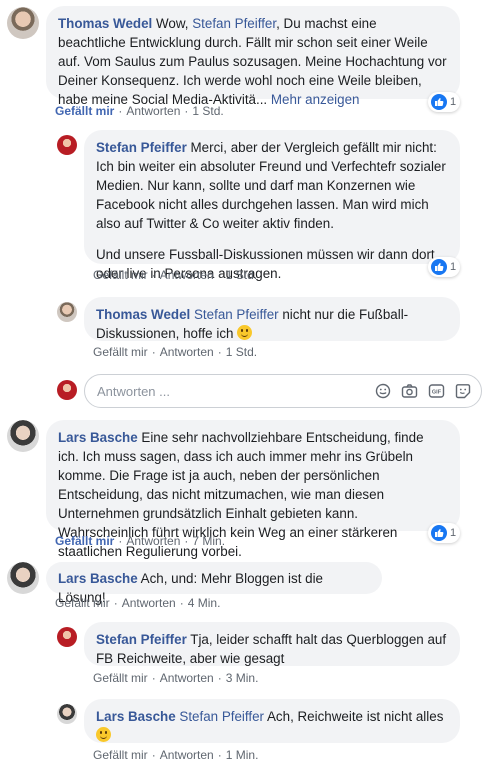 The height and width of the screenshot is (771, 492). Describe the element at coordinates (67, 390) in the screenshot. I see `current-user-avatar` at that location.